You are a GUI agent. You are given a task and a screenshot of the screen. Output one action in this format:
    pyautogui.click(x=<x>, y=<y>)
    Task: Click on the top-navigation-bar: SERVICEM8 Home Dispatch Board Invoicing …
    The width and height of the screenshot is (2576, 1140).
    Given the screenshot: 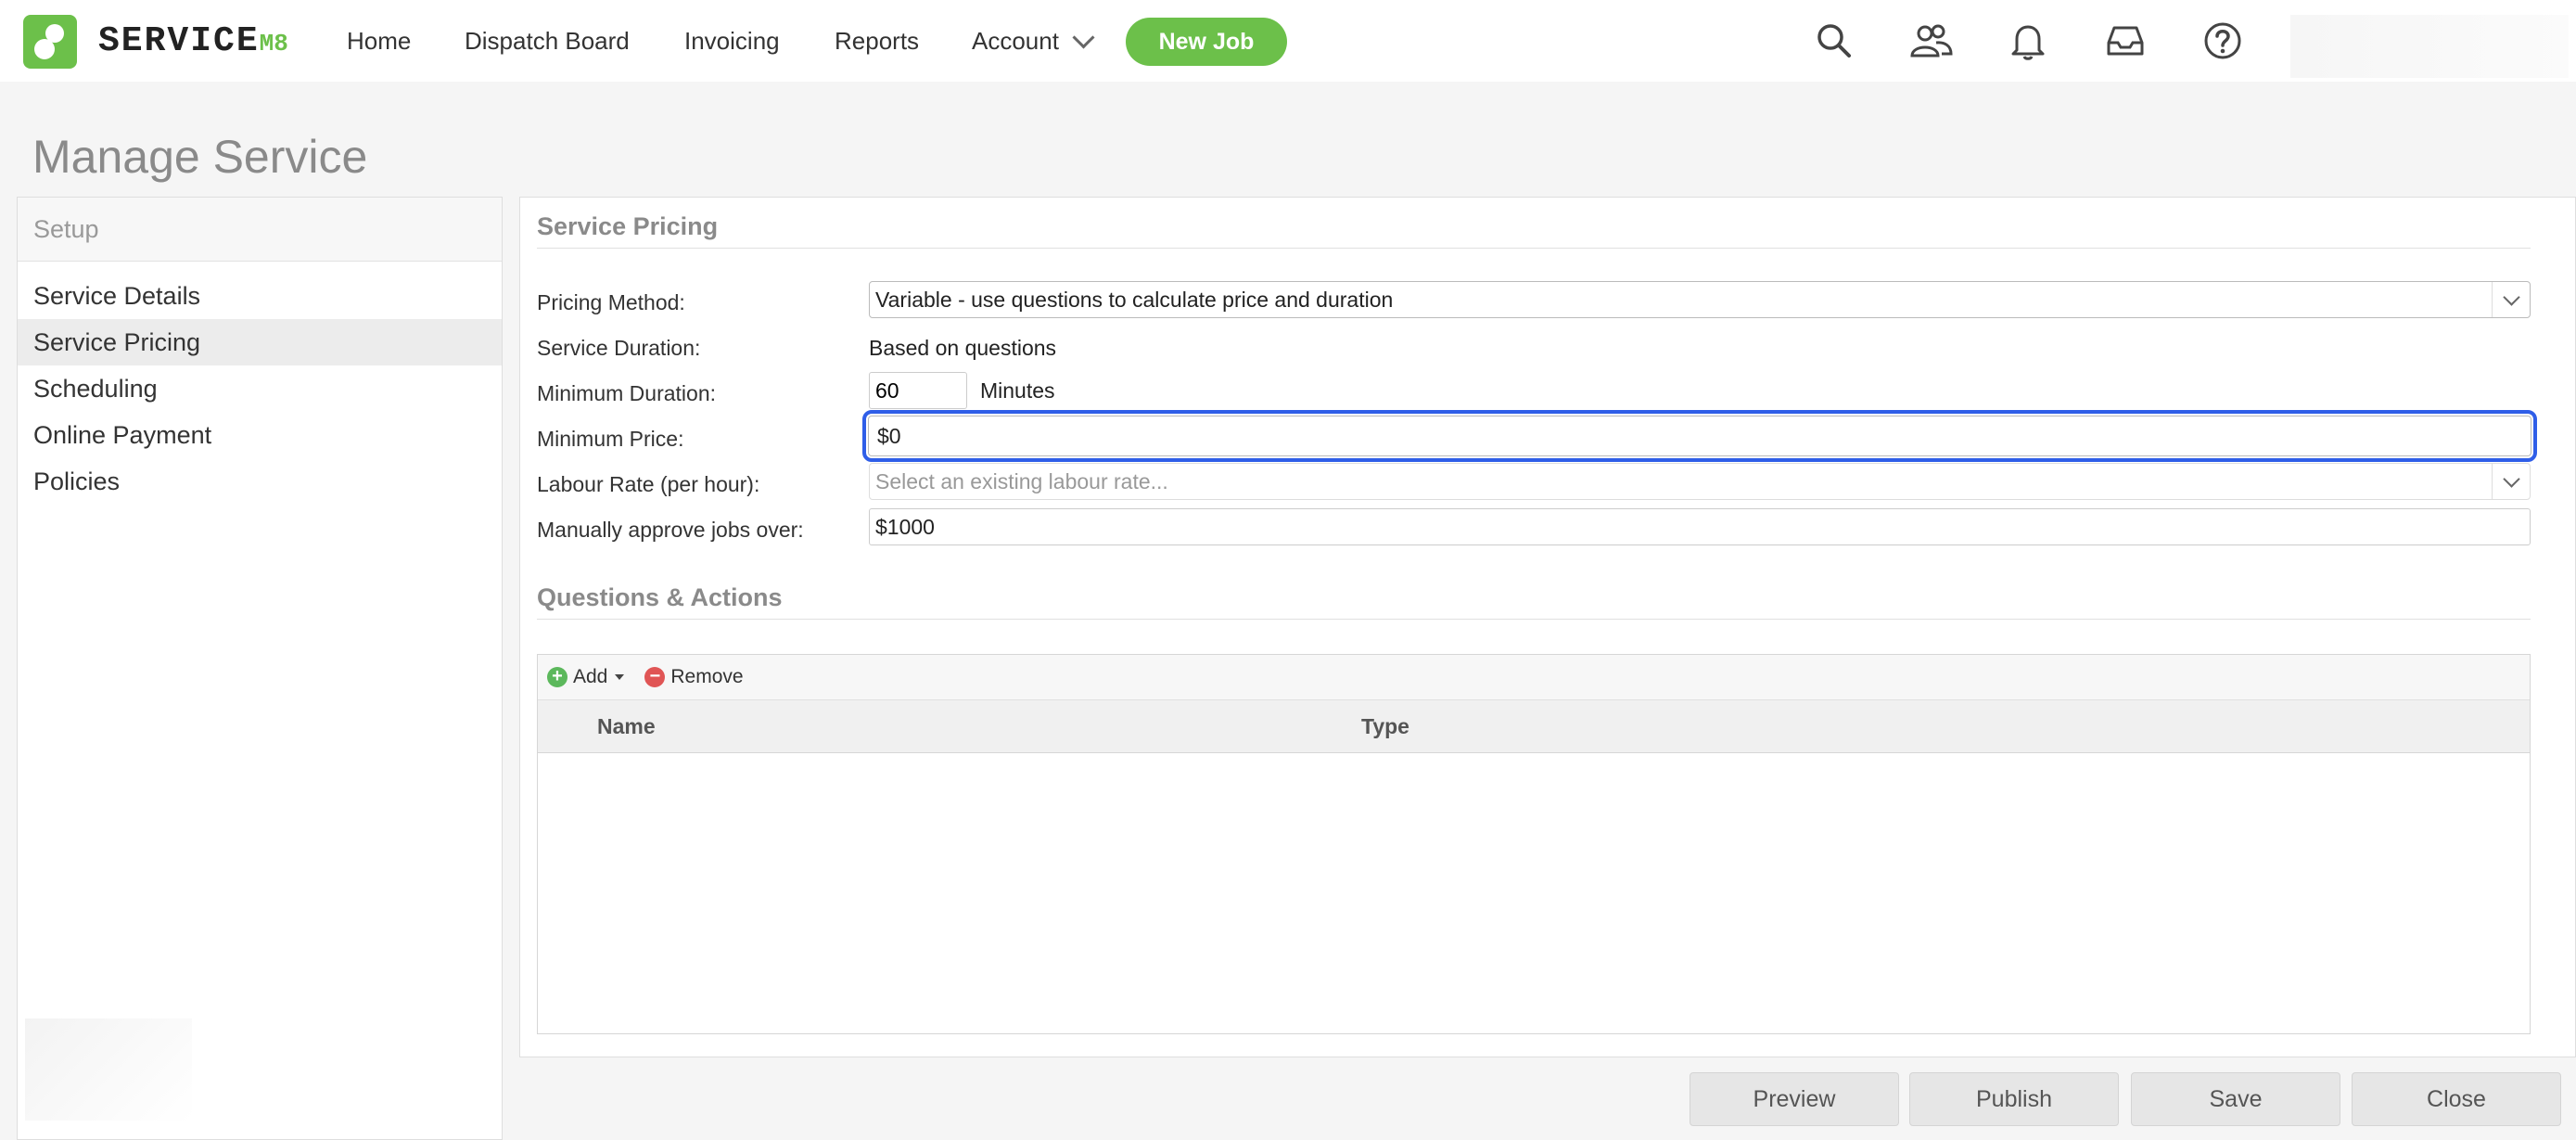 What is the action you would take?
    pyautogui.click(x=1288, y=41)
    